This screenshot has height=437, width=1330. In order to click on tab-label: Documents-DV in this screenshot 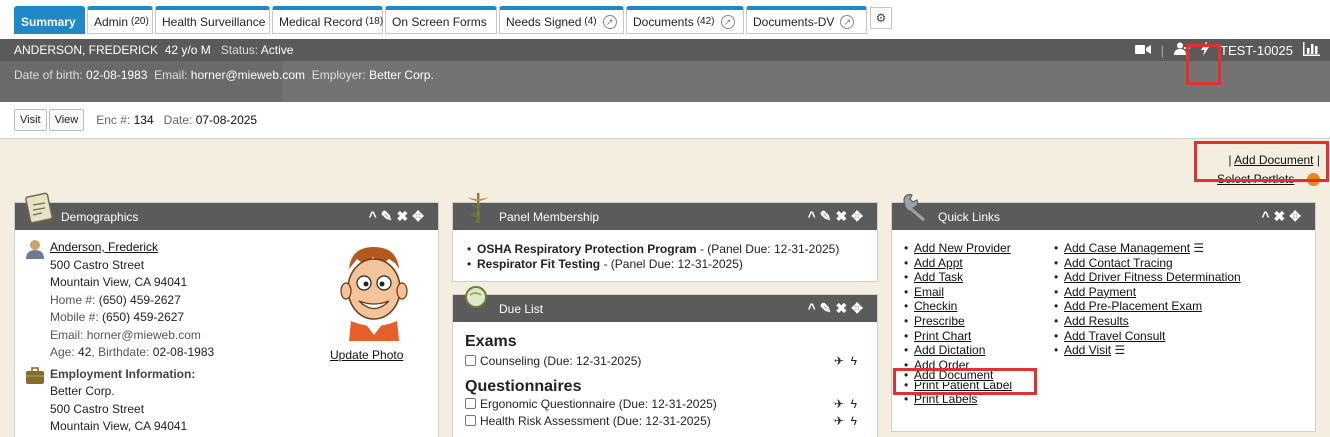, I will do `click(794, 21)`.